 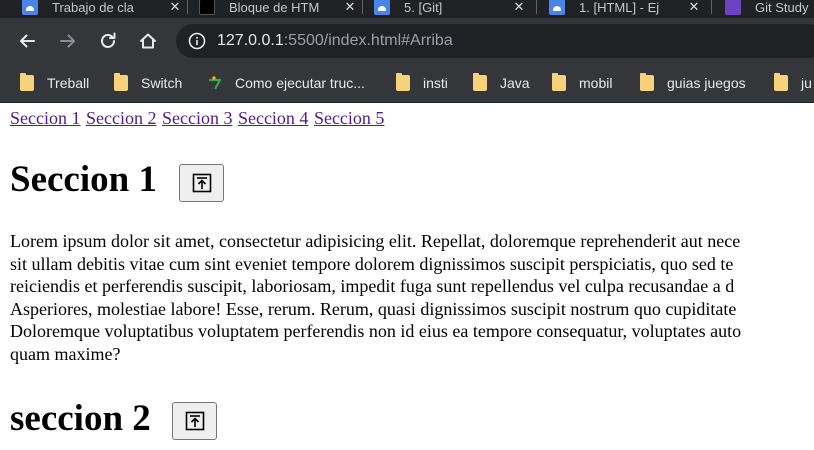 I want to click on tab-bloque: Bloque de HTM ✕, so click(x=278, y=9).